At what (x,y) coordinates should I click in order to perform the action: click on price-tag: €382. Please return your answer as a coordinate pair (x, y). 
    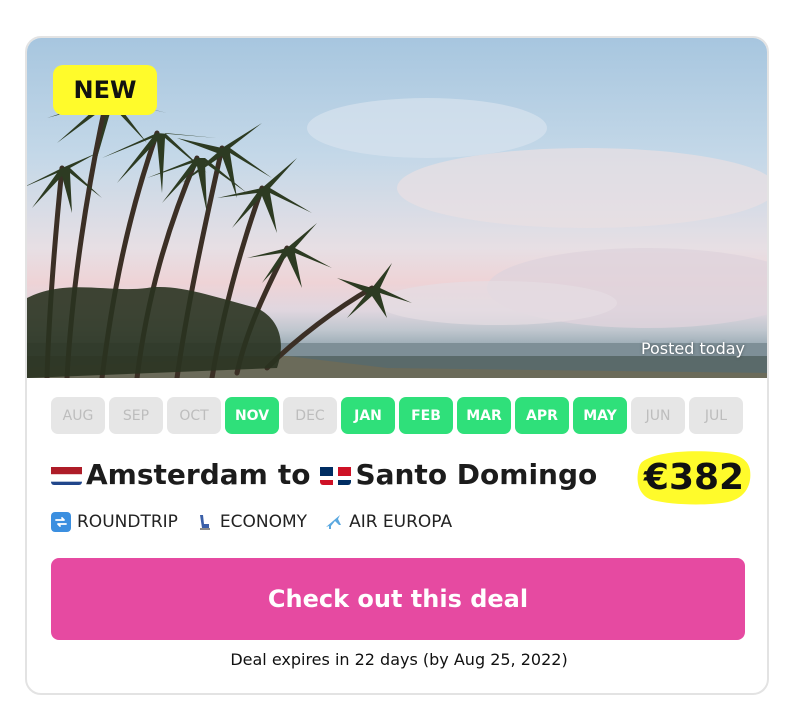
    Looking at the image, I should click on (694, 477).